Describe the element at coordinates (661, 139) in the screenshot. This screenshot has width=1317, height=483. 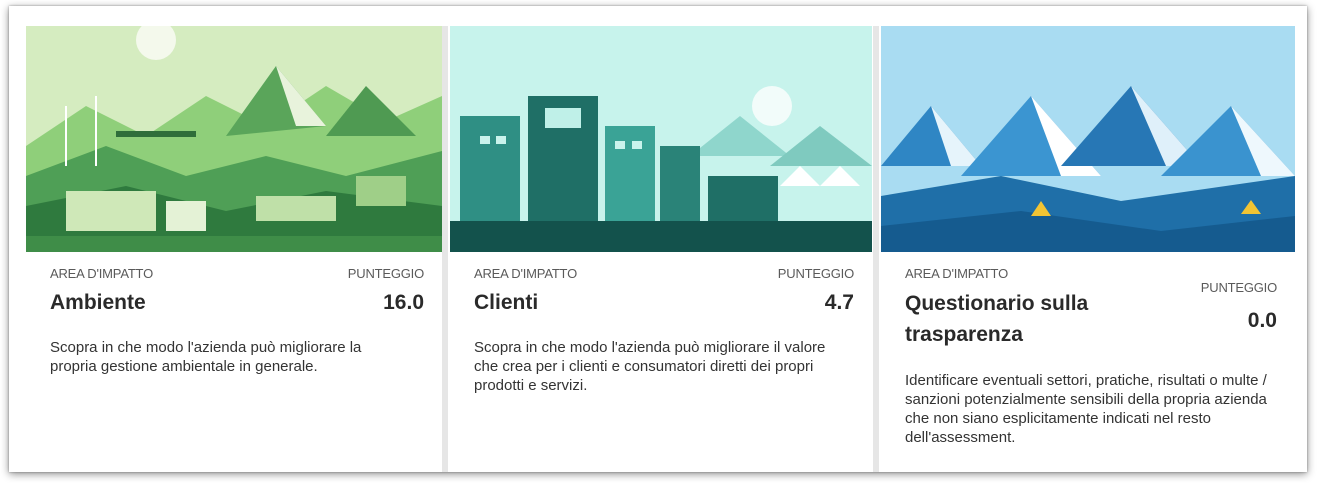
I see `city-illustration` at that location.